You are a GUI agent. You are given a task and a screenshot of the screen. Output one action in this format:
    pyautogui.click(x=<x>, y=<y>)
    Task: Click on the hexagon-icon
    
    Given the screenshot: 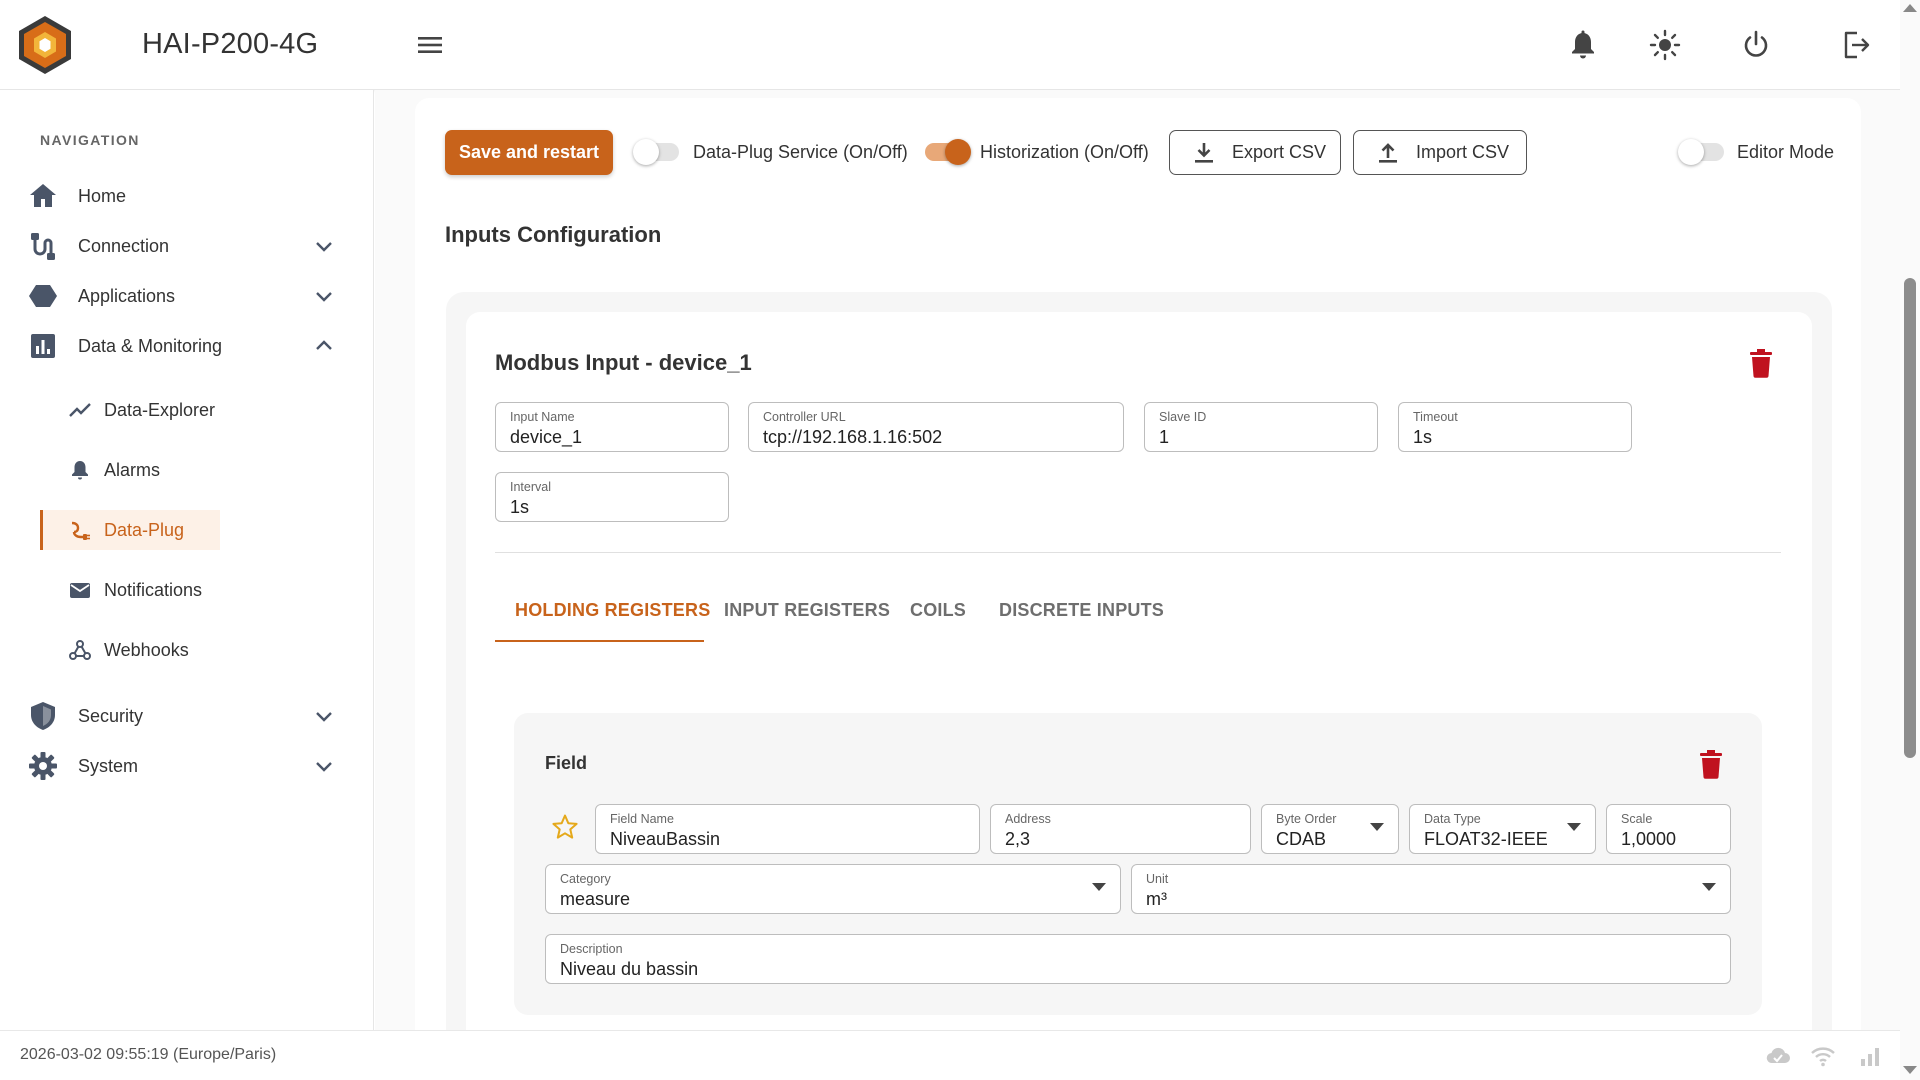 What is the action you would take?
    pyautogui.click(x=43, y=296)
    